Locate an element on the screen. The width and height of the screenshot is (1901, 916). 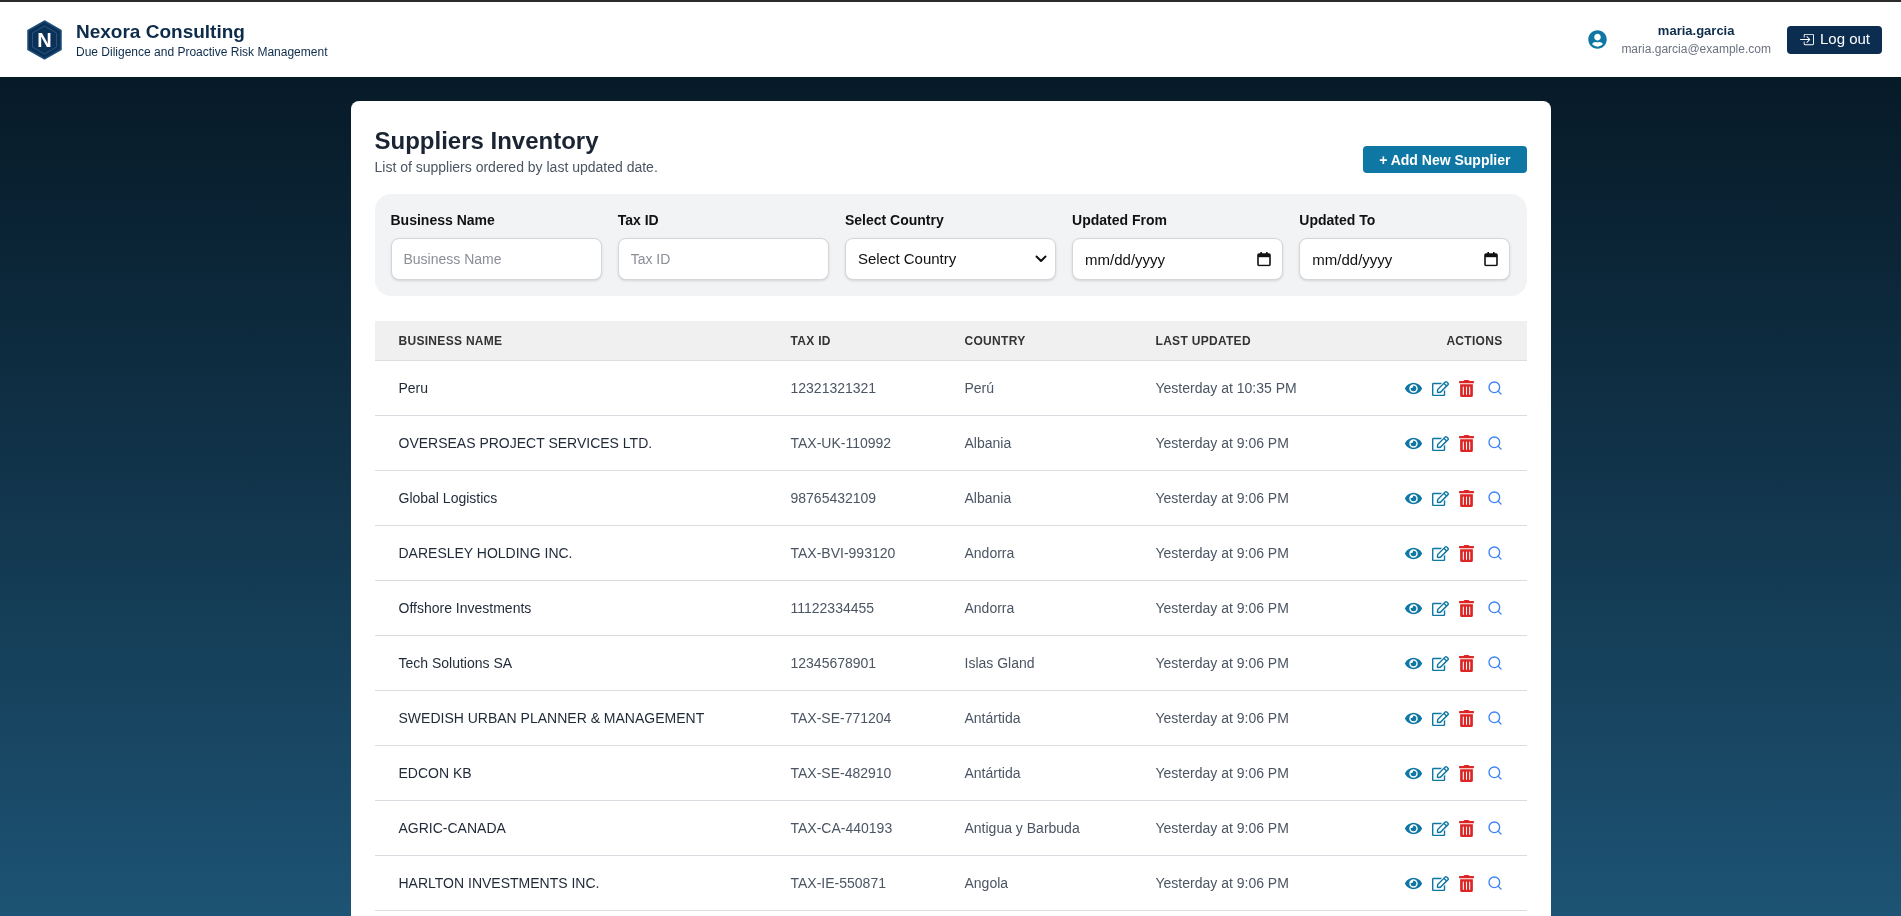
filter-label: Select Country is located at coordinates (894, 220).